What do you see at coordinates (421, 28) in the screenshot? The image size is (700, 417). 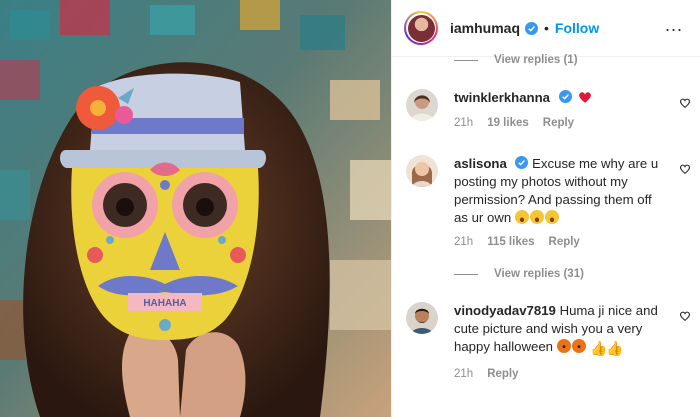 I see `author-avatar` at bounding box center [421, 28].